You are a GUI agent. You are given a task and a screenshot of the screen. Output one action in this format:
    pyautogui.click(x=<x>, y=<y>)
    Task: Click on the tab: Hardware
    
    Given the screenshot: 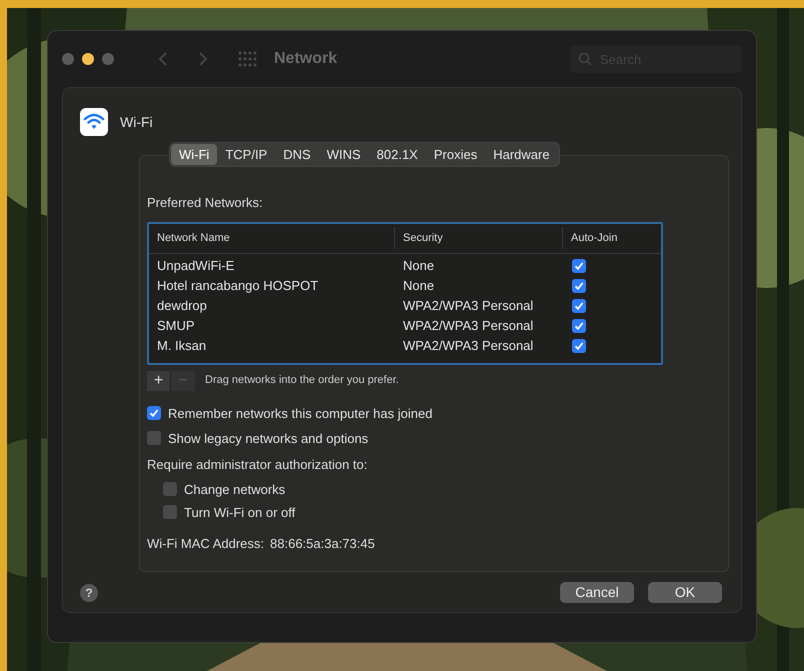 What is the action you would take?
    pyautogui.click(x=521, y=154)
    